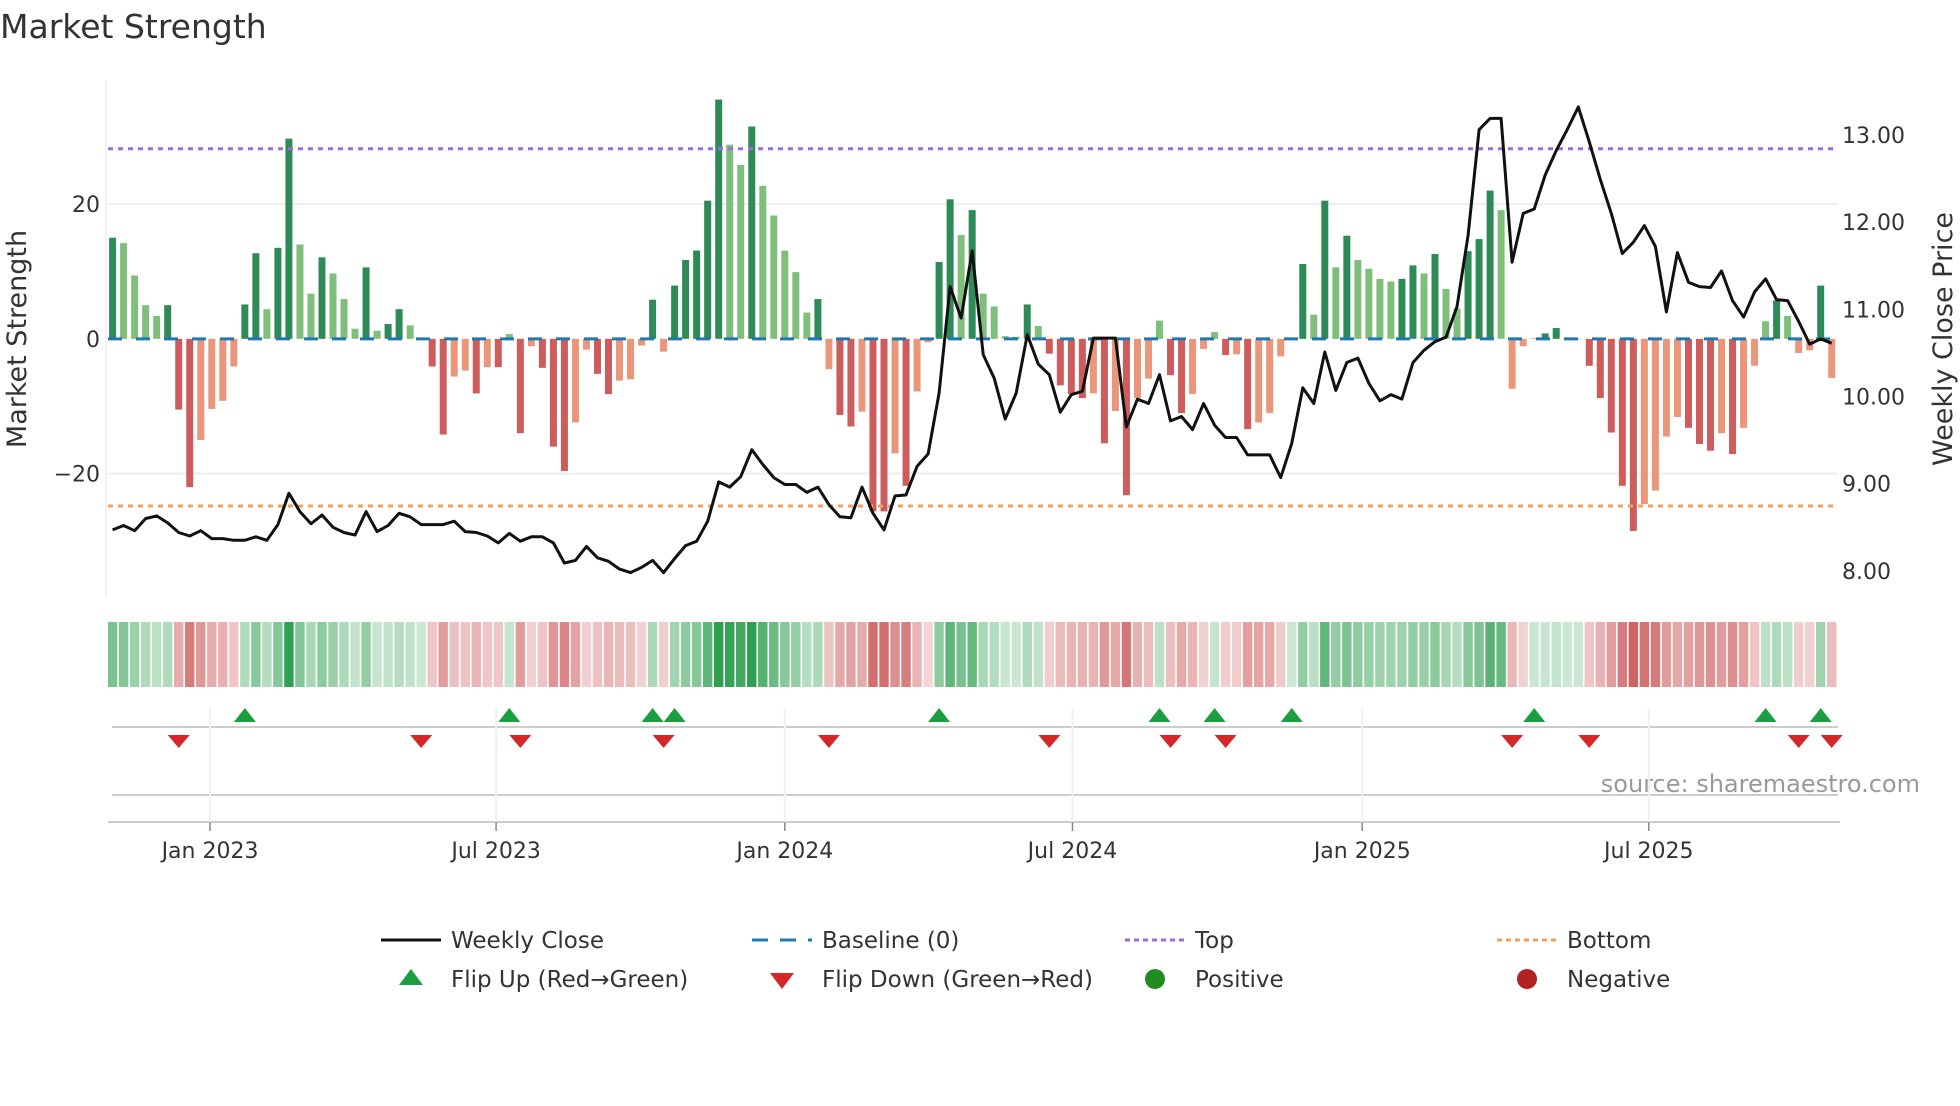 Image resolution: width=1960 pixels, height=1106 pixels. Describe the element at coordinates (1873, 223) in the screenshot. I see `y2-tick-label: 12.00` at that location.